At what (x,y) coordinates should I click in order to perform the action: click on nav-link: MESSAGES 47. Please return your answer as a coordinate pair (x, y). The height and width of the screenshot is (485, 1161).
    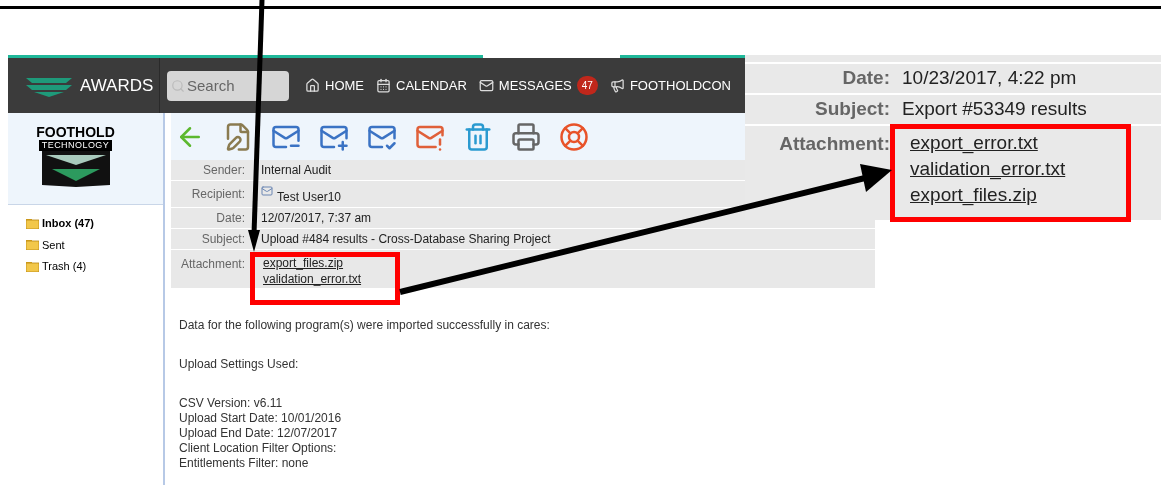
    Looking at the image, I should click on (538, 85).